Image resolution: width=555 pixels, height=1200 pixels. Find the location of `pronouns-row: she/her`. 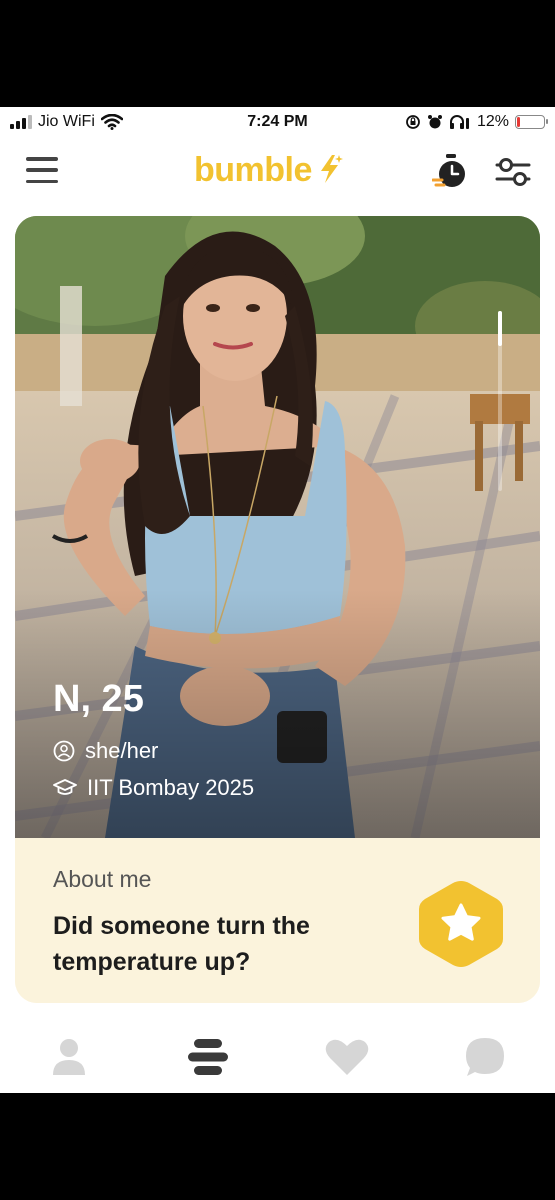

pronouns-row: she/her is located at coordinates (105, 751).